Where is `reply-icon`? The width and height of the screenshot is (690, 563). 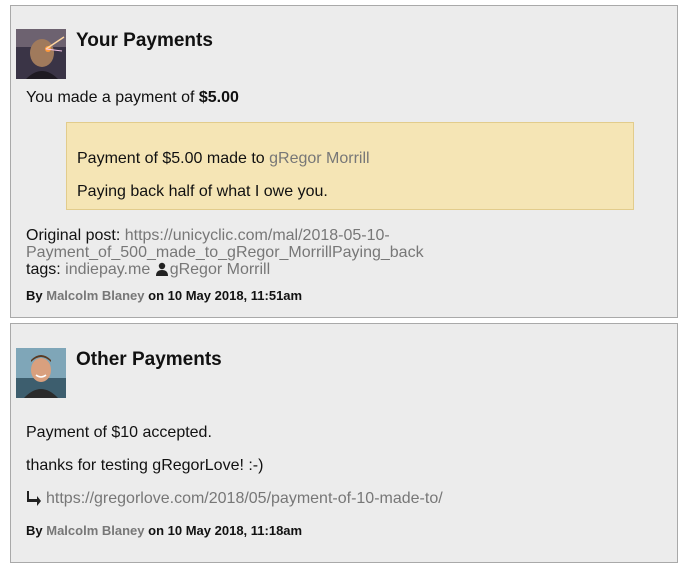 reply-icon is located at coordinates (34, 498).